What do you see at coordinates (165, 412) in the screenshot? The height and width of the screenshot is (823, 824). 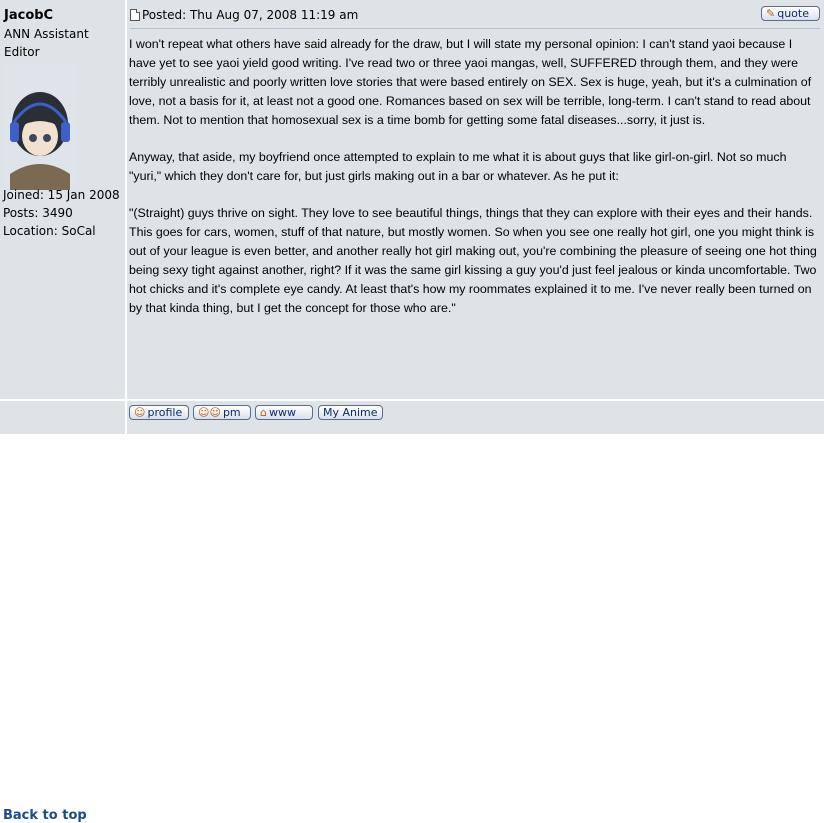 I see `profile-label: profile` at bounding box center [165, 412].